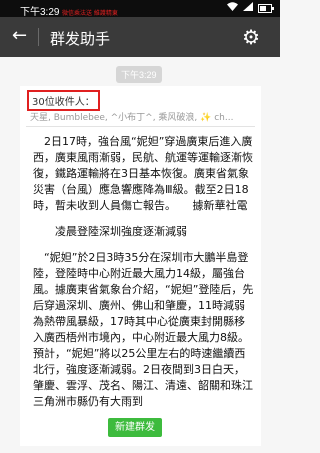 The width and height of the screenshot is (320, 453). What do you see at coordinates (121, 231) in the screenshot?
I see `message-heading: 凌晨登陸深圳強度逐漸減弱` at bounding box center [121, 231].